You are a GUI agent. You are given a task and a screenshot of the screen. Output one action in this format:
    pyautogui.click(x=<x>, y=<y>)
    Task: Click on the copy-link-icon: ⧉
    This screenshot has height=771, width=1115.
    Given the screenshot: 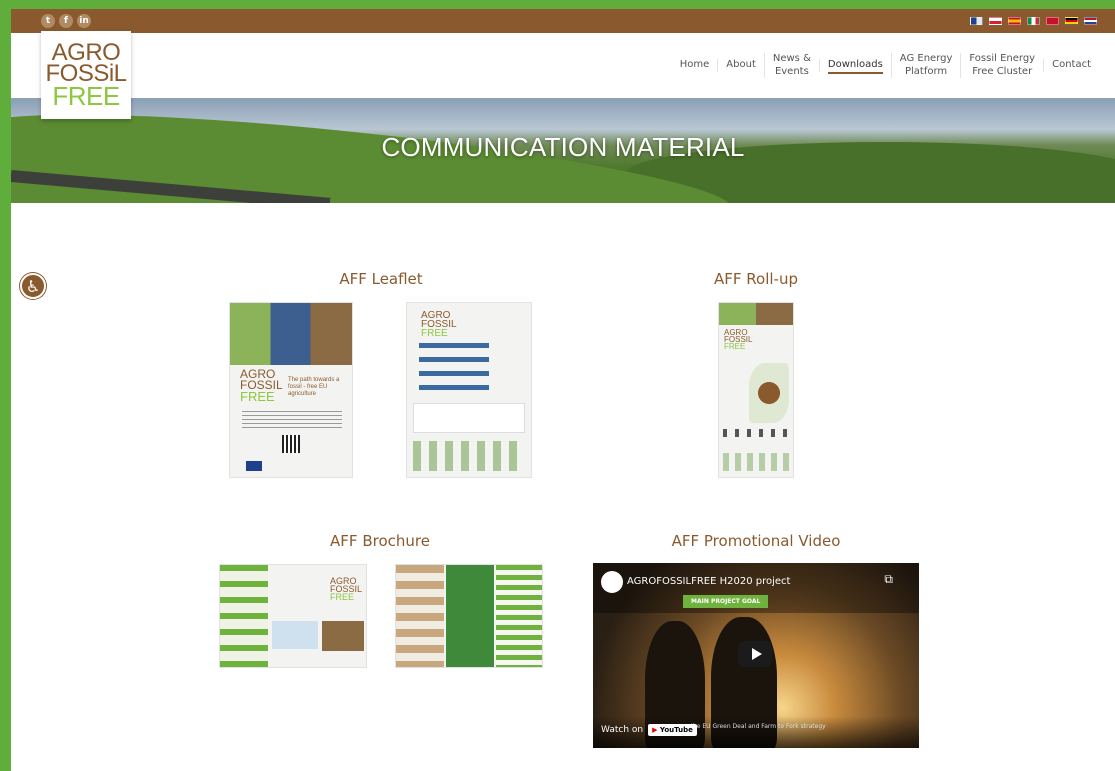 What is the action you would take?
    pyautogui.click(x=888, y=579)
    